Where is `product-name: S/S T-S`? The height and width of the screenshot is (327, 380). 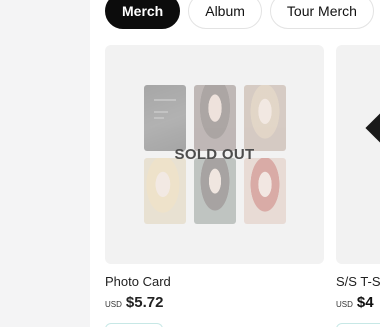
product-name: S/S T-S is located at coordinates (358, 281).